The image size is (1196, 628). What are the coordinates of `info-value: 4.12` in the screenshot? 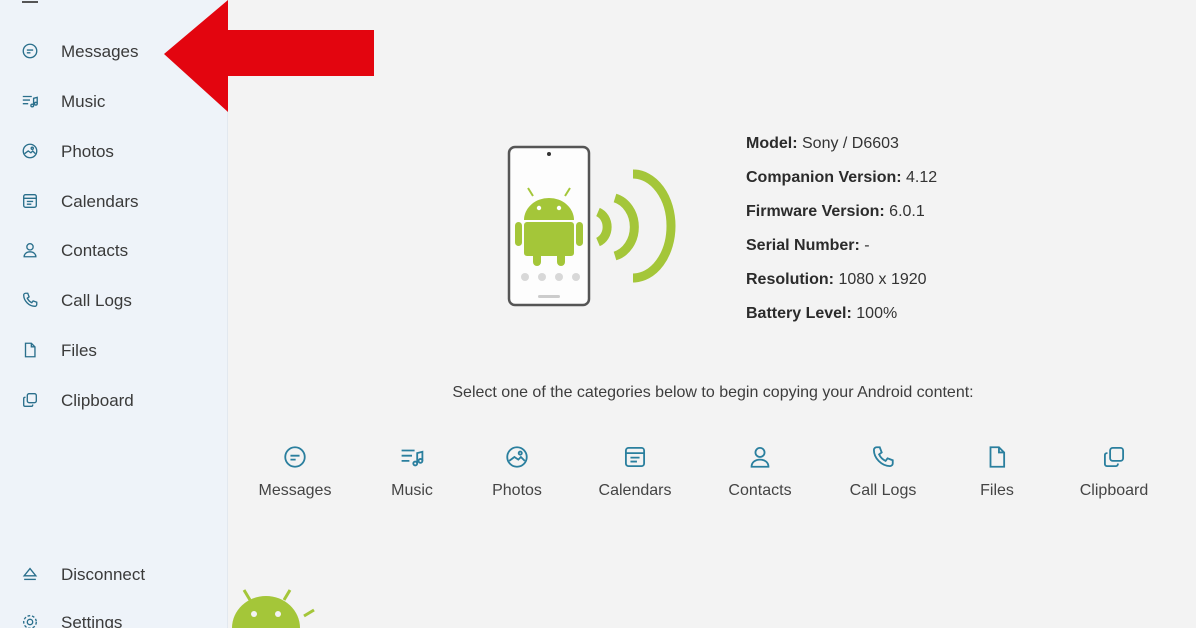 It's located at (922, 177).